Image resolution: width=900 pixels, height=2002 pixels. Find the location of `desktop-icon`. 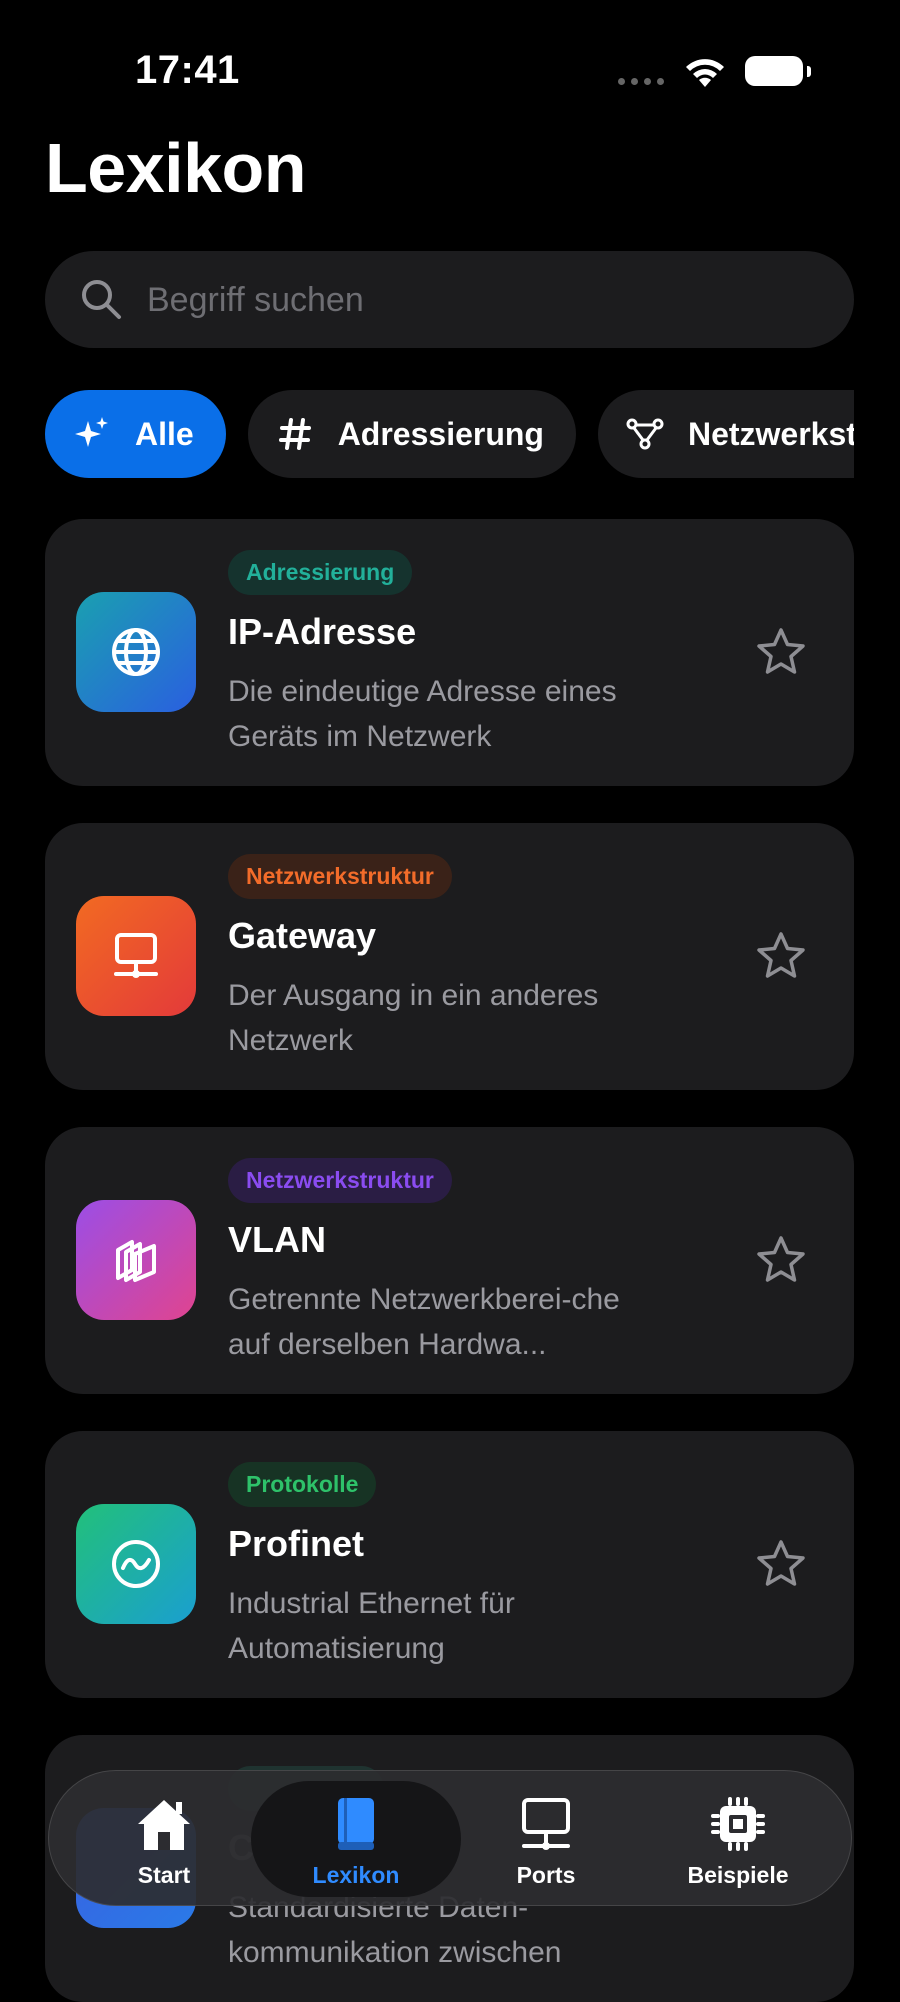

desktop-icon is located at coordinates (546, 1823).